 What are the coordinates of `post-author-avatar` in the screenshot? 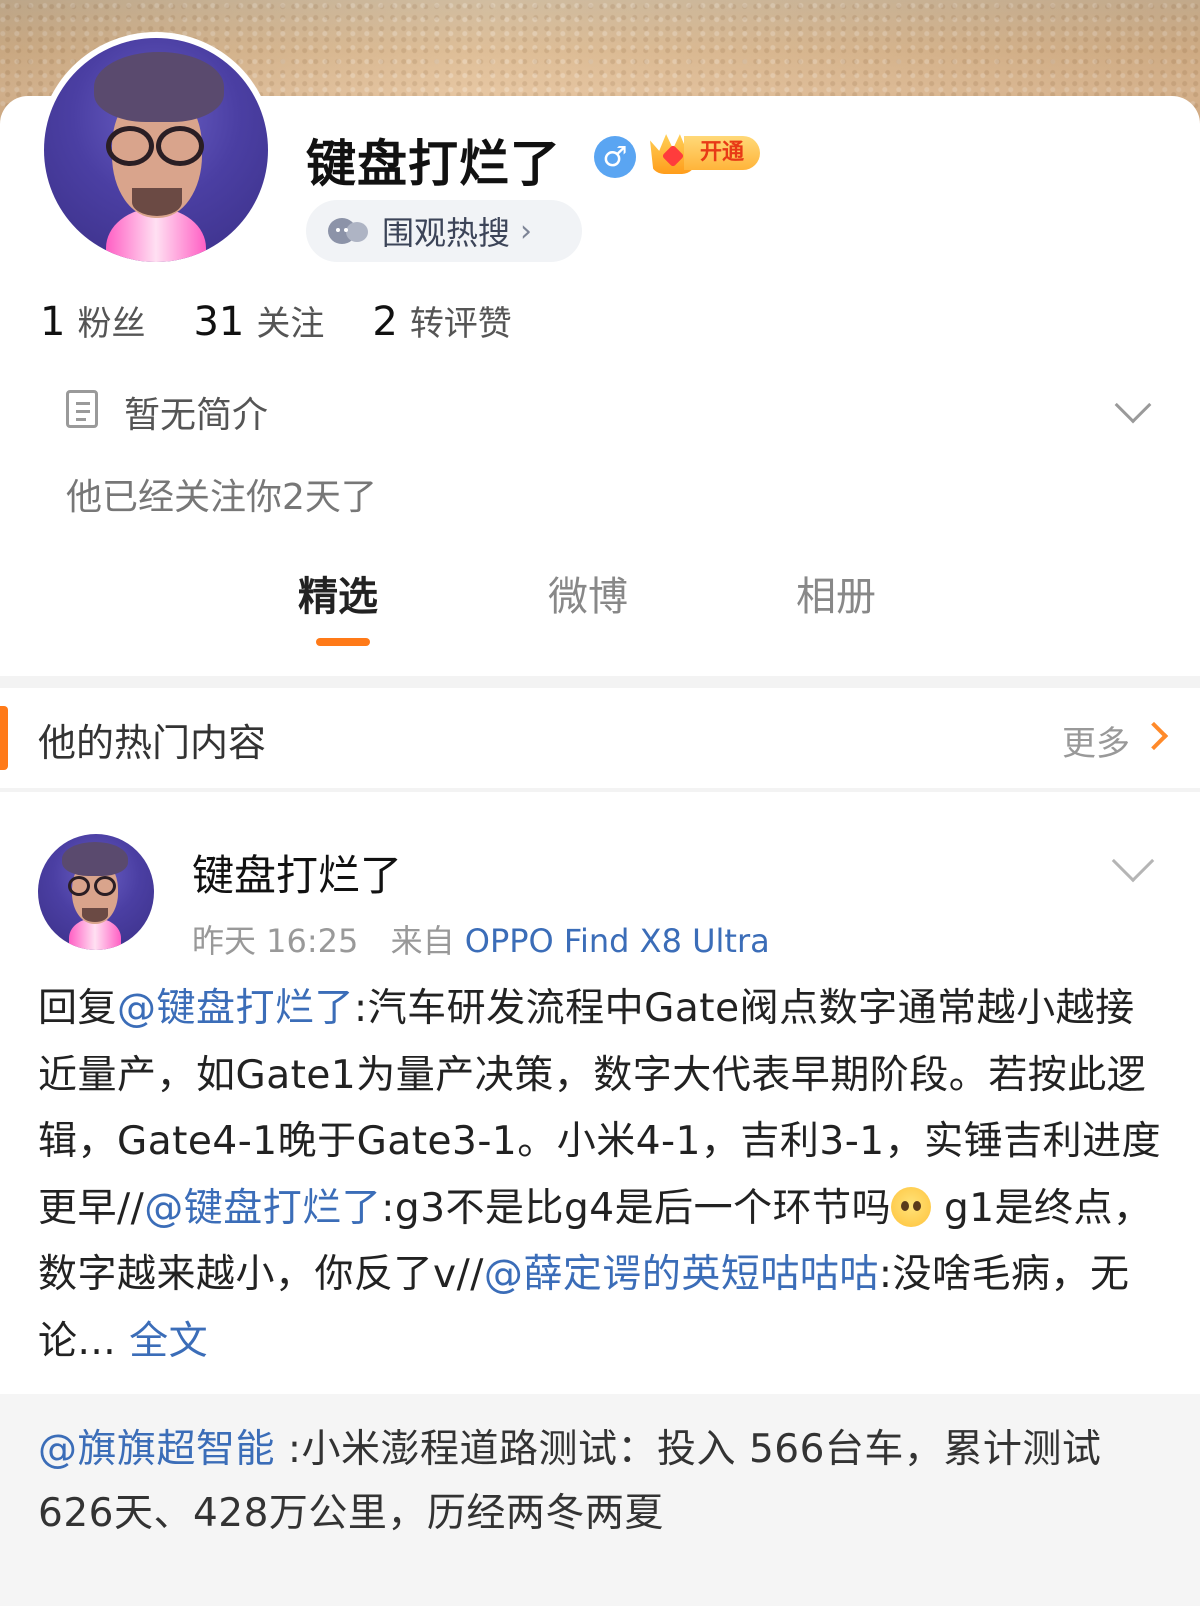 It's located at (96, 892).